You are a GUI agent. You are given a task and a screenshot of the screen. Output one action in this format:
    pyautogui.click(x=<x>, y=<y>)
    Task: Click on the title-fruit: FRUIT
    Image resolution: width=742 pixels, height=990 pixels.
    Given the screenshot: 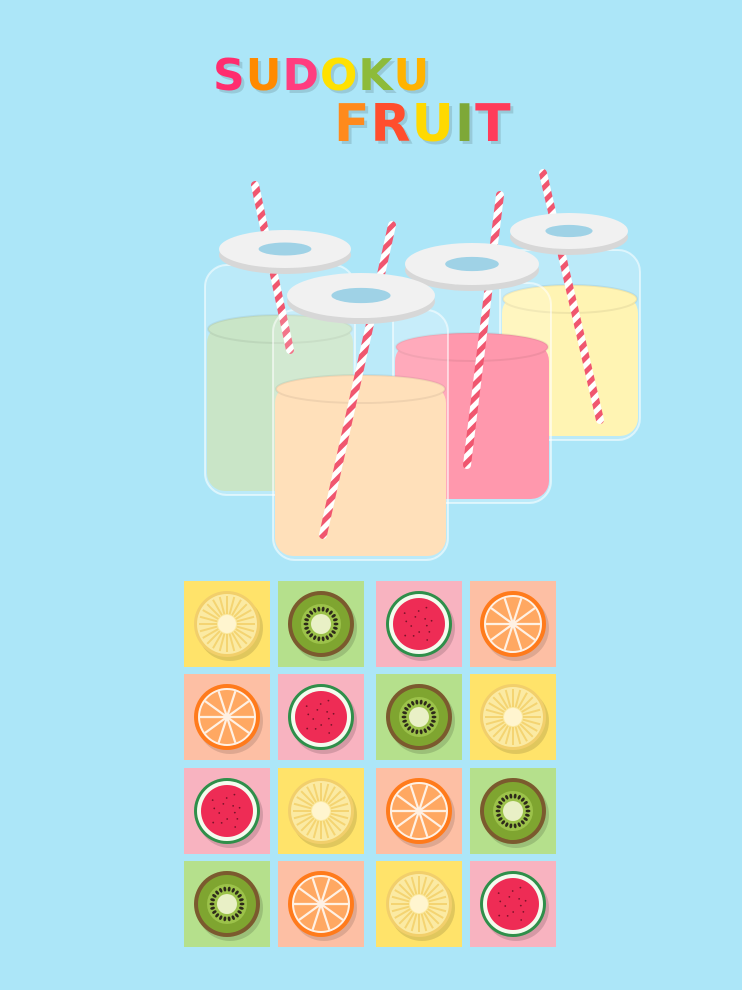 What is the action you would take?
    pyautogui.click(x=423, y=124)
    